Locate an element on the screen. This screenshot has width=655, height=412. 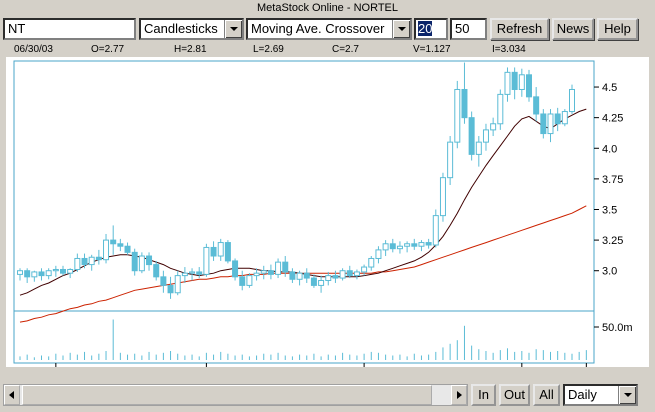
horizontal-scrollbar is located at coordinates (235, 395).